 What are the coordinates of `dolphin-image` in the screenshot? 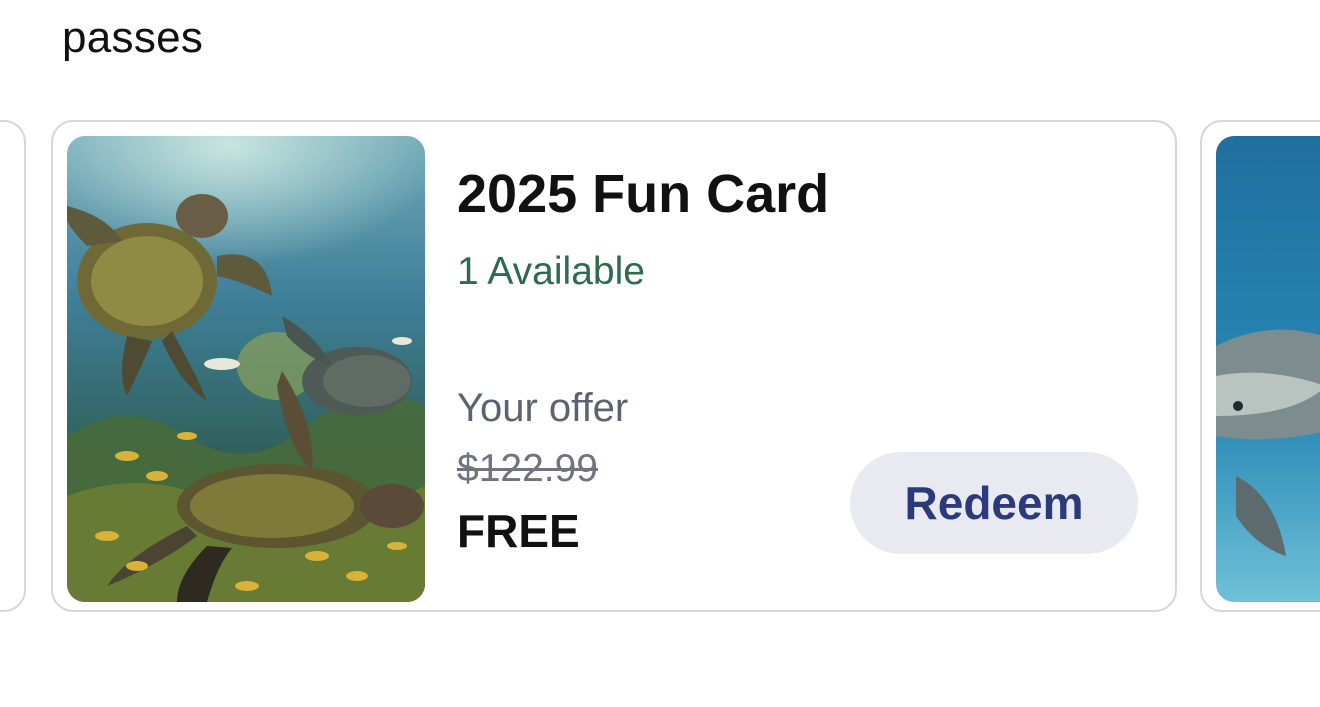 It's located at (1268, 369).